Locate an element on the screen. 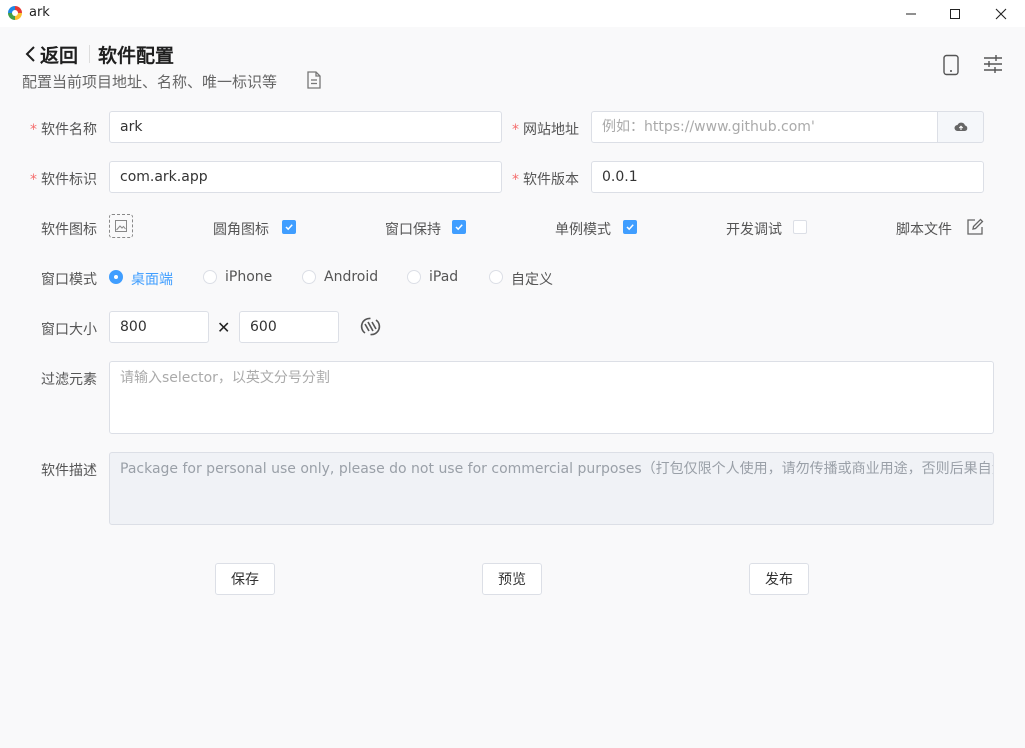  save-button: 保存 is located at coordinates (245, 579).